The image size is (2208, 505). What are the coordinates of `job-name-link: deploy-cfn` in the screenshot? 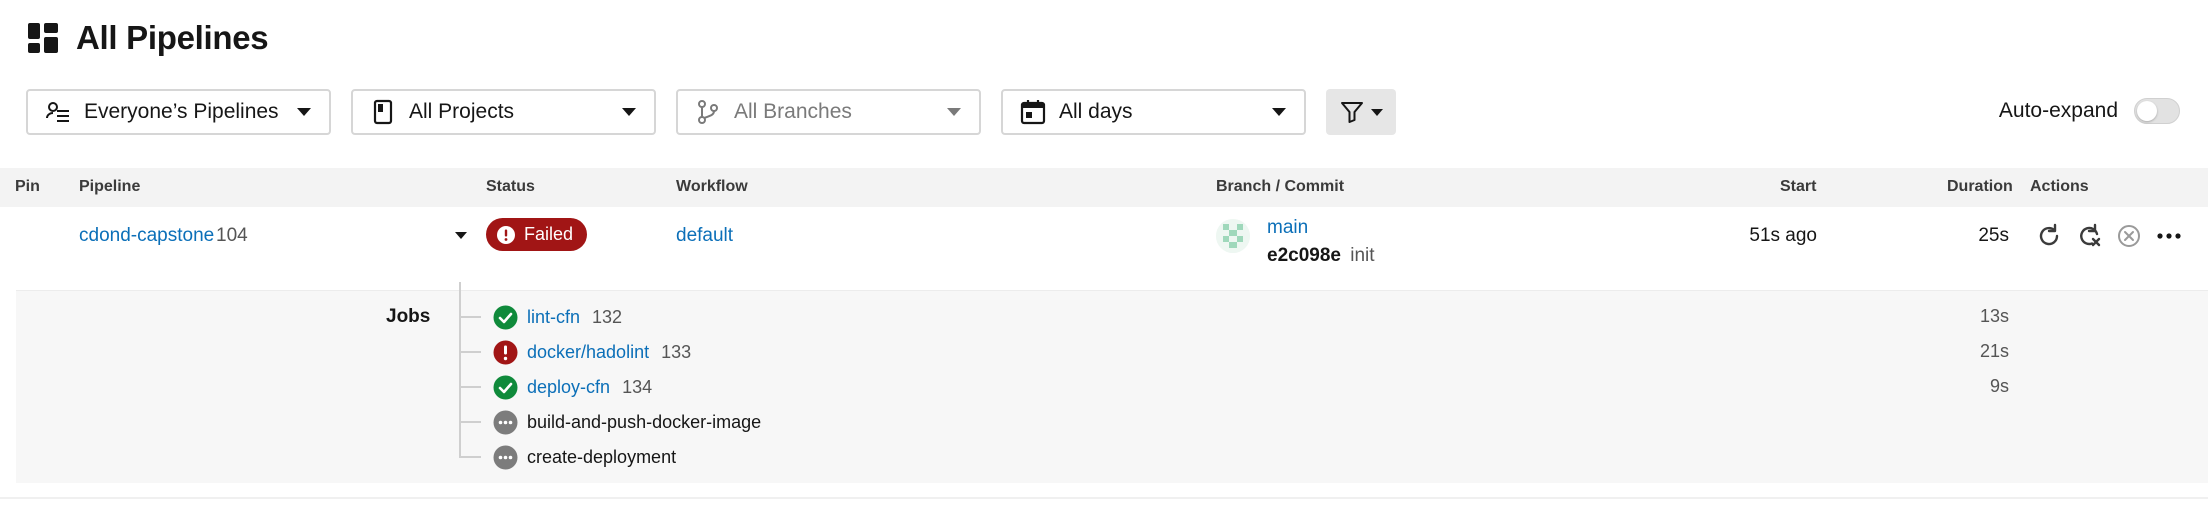 It's located at (568, 387).